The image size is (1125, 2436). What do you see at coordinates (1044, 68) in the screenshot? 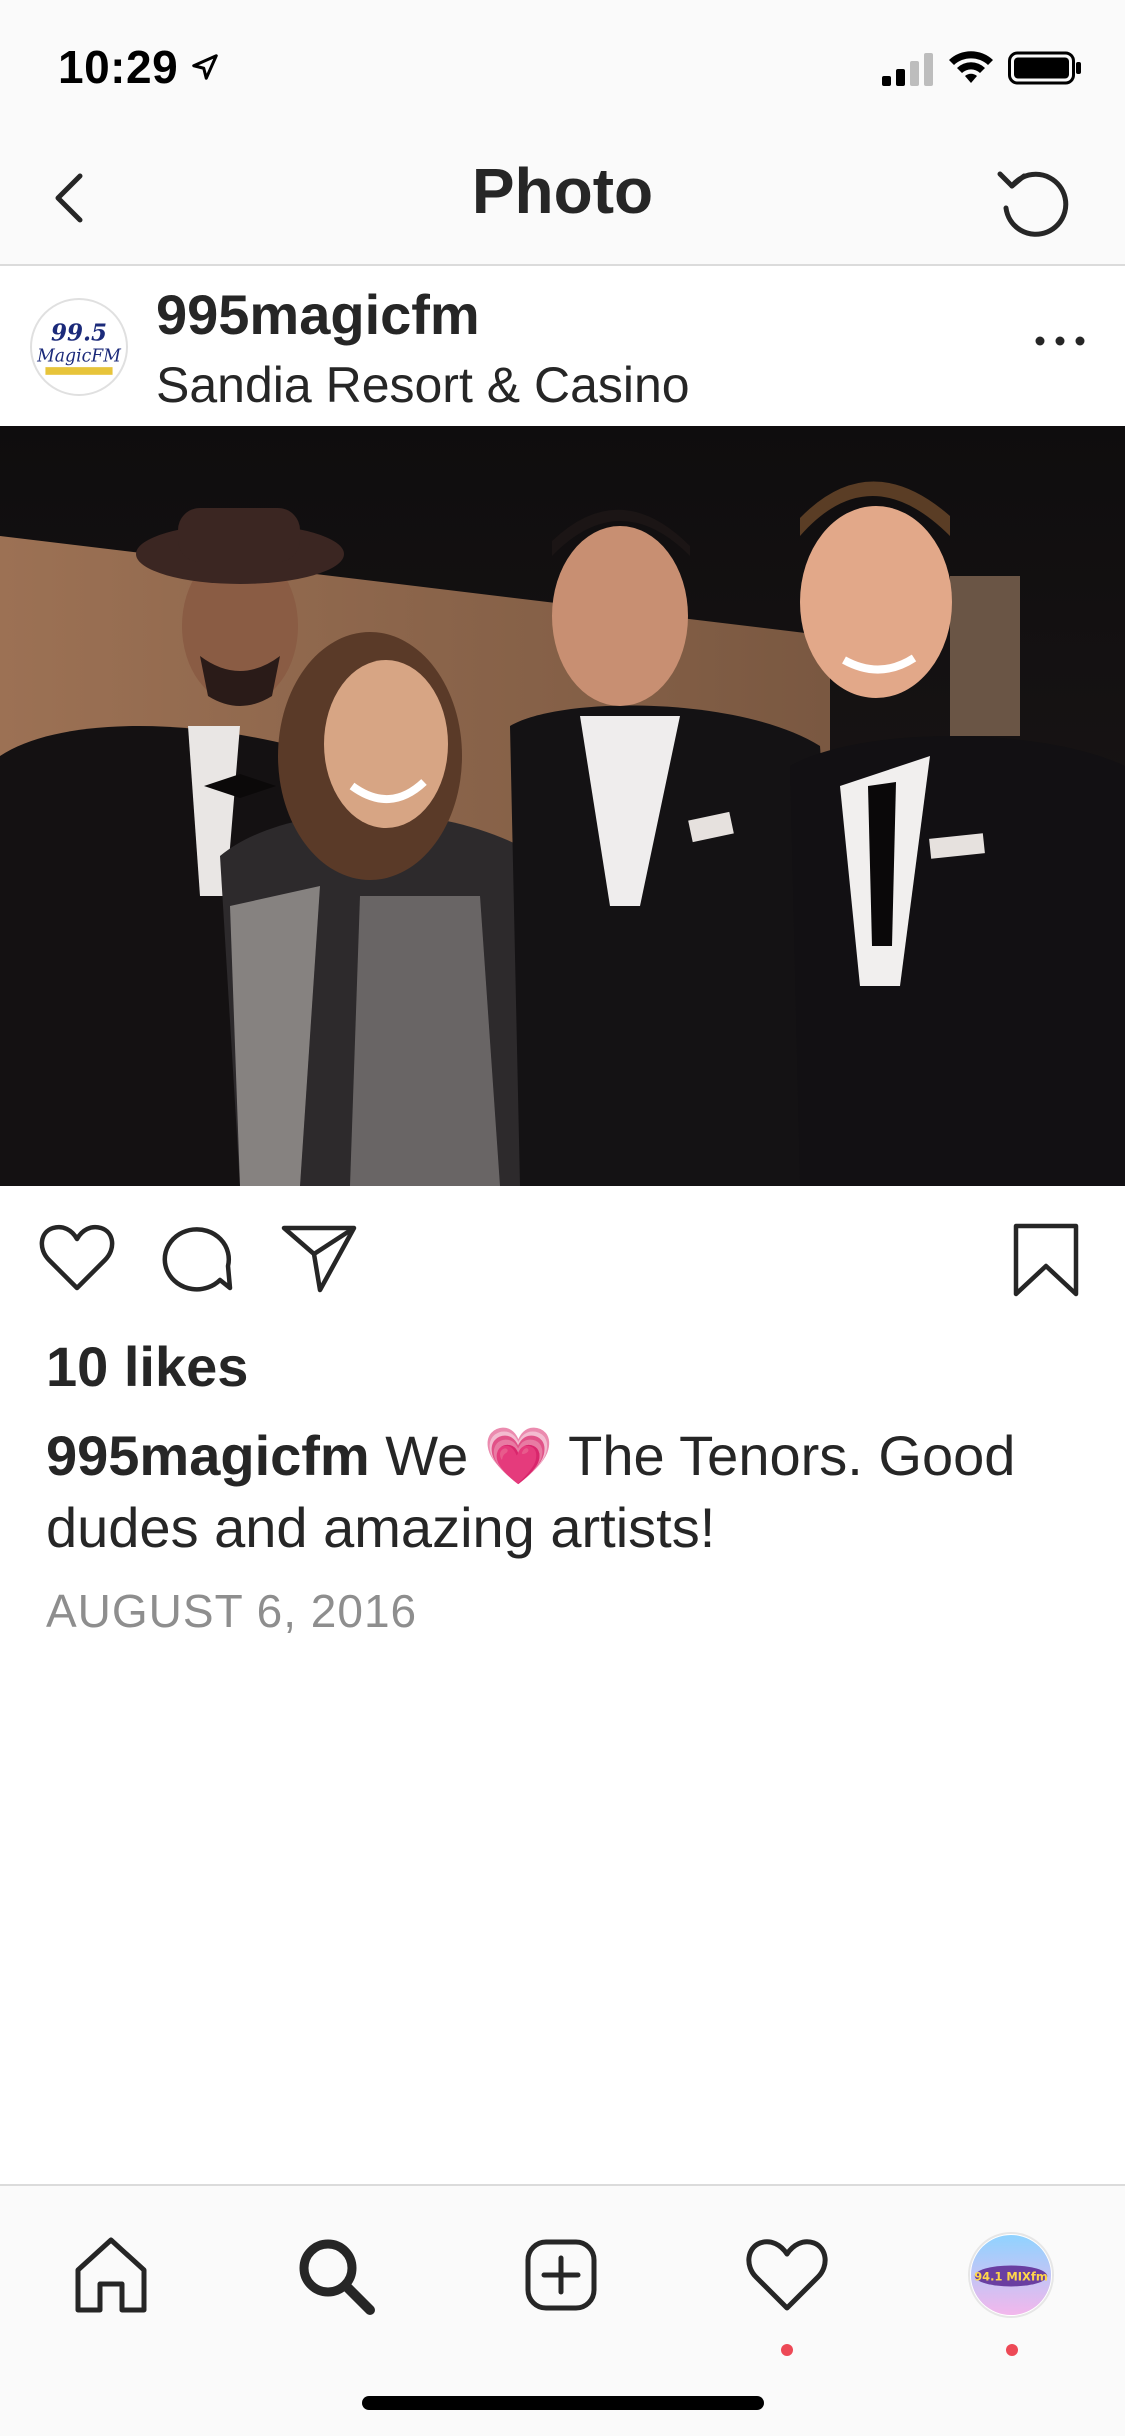
I see `battery-icon` at bounding box center [1044, 68].